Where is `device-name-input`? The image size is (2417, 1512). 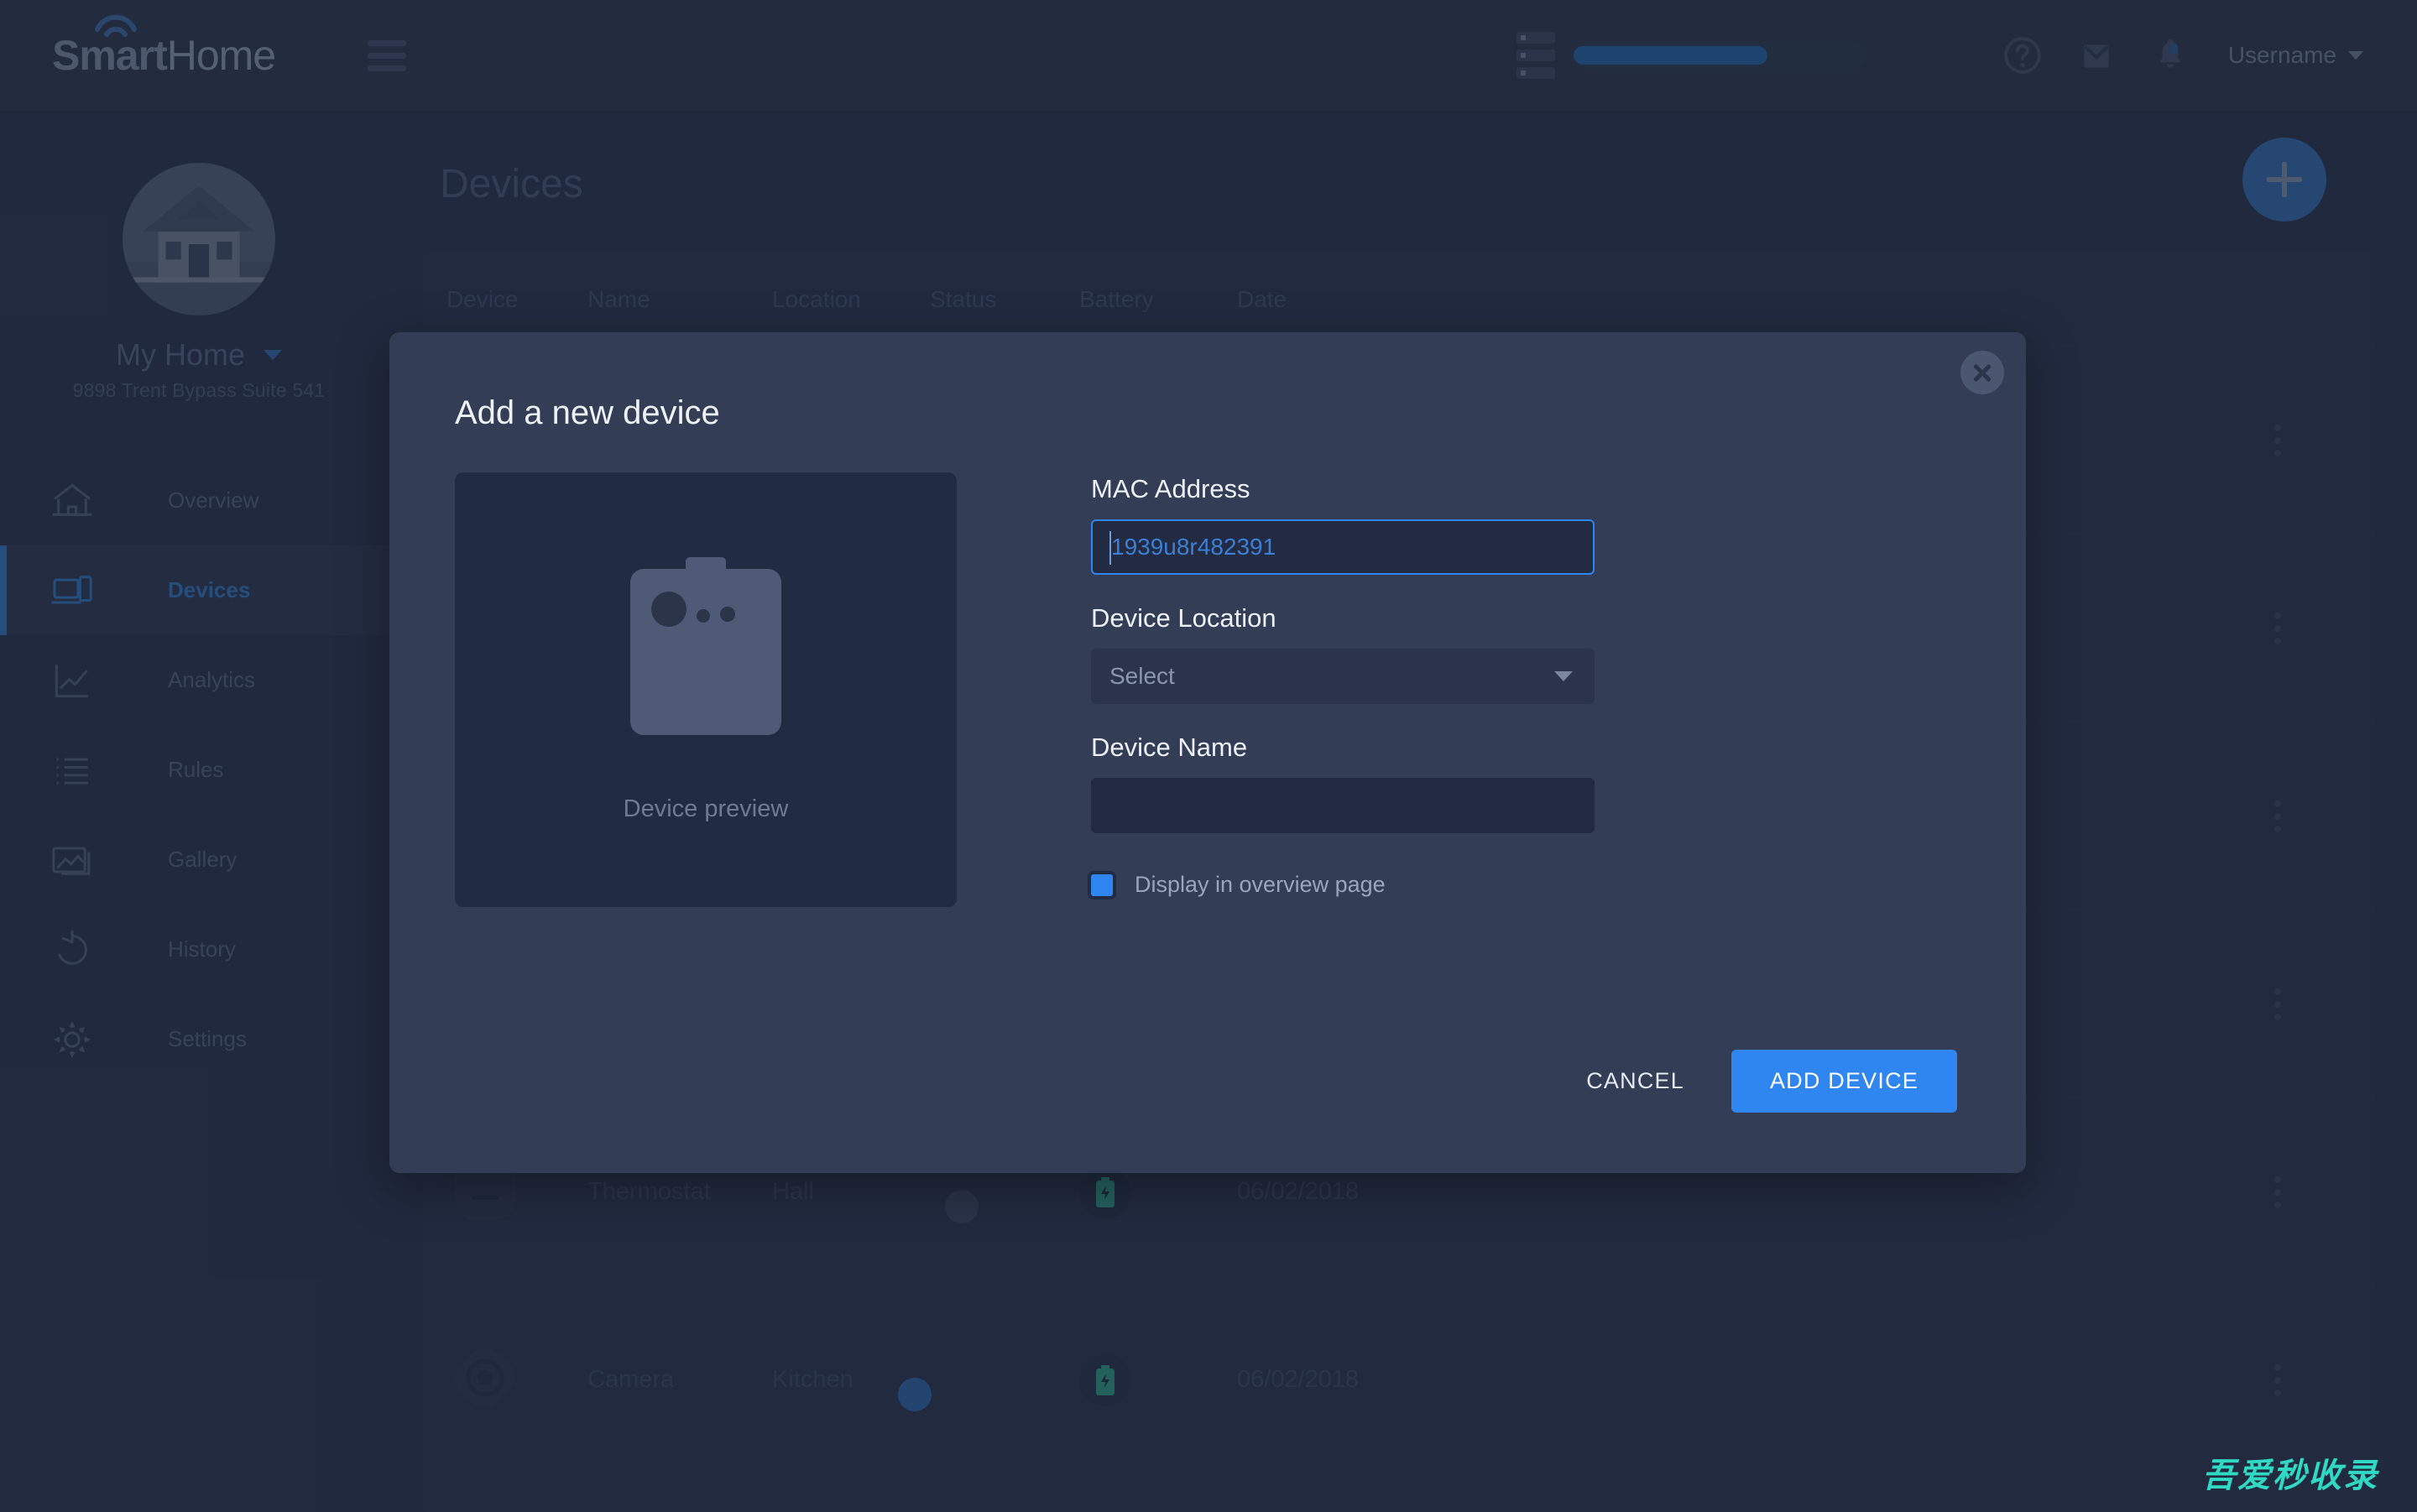
device-name-input is located at coordinates (1343, 806).